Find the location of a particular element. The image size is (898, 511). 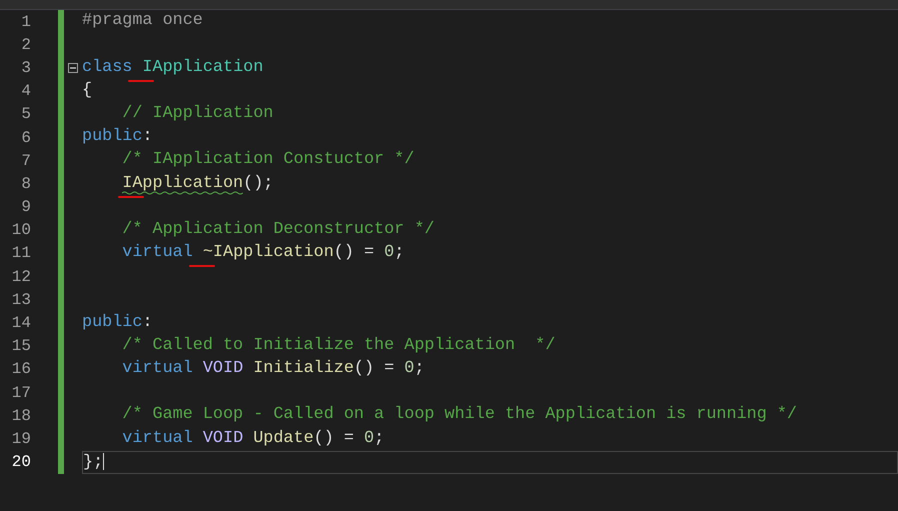

line-number: 19 is located at coordinates (21, 439).